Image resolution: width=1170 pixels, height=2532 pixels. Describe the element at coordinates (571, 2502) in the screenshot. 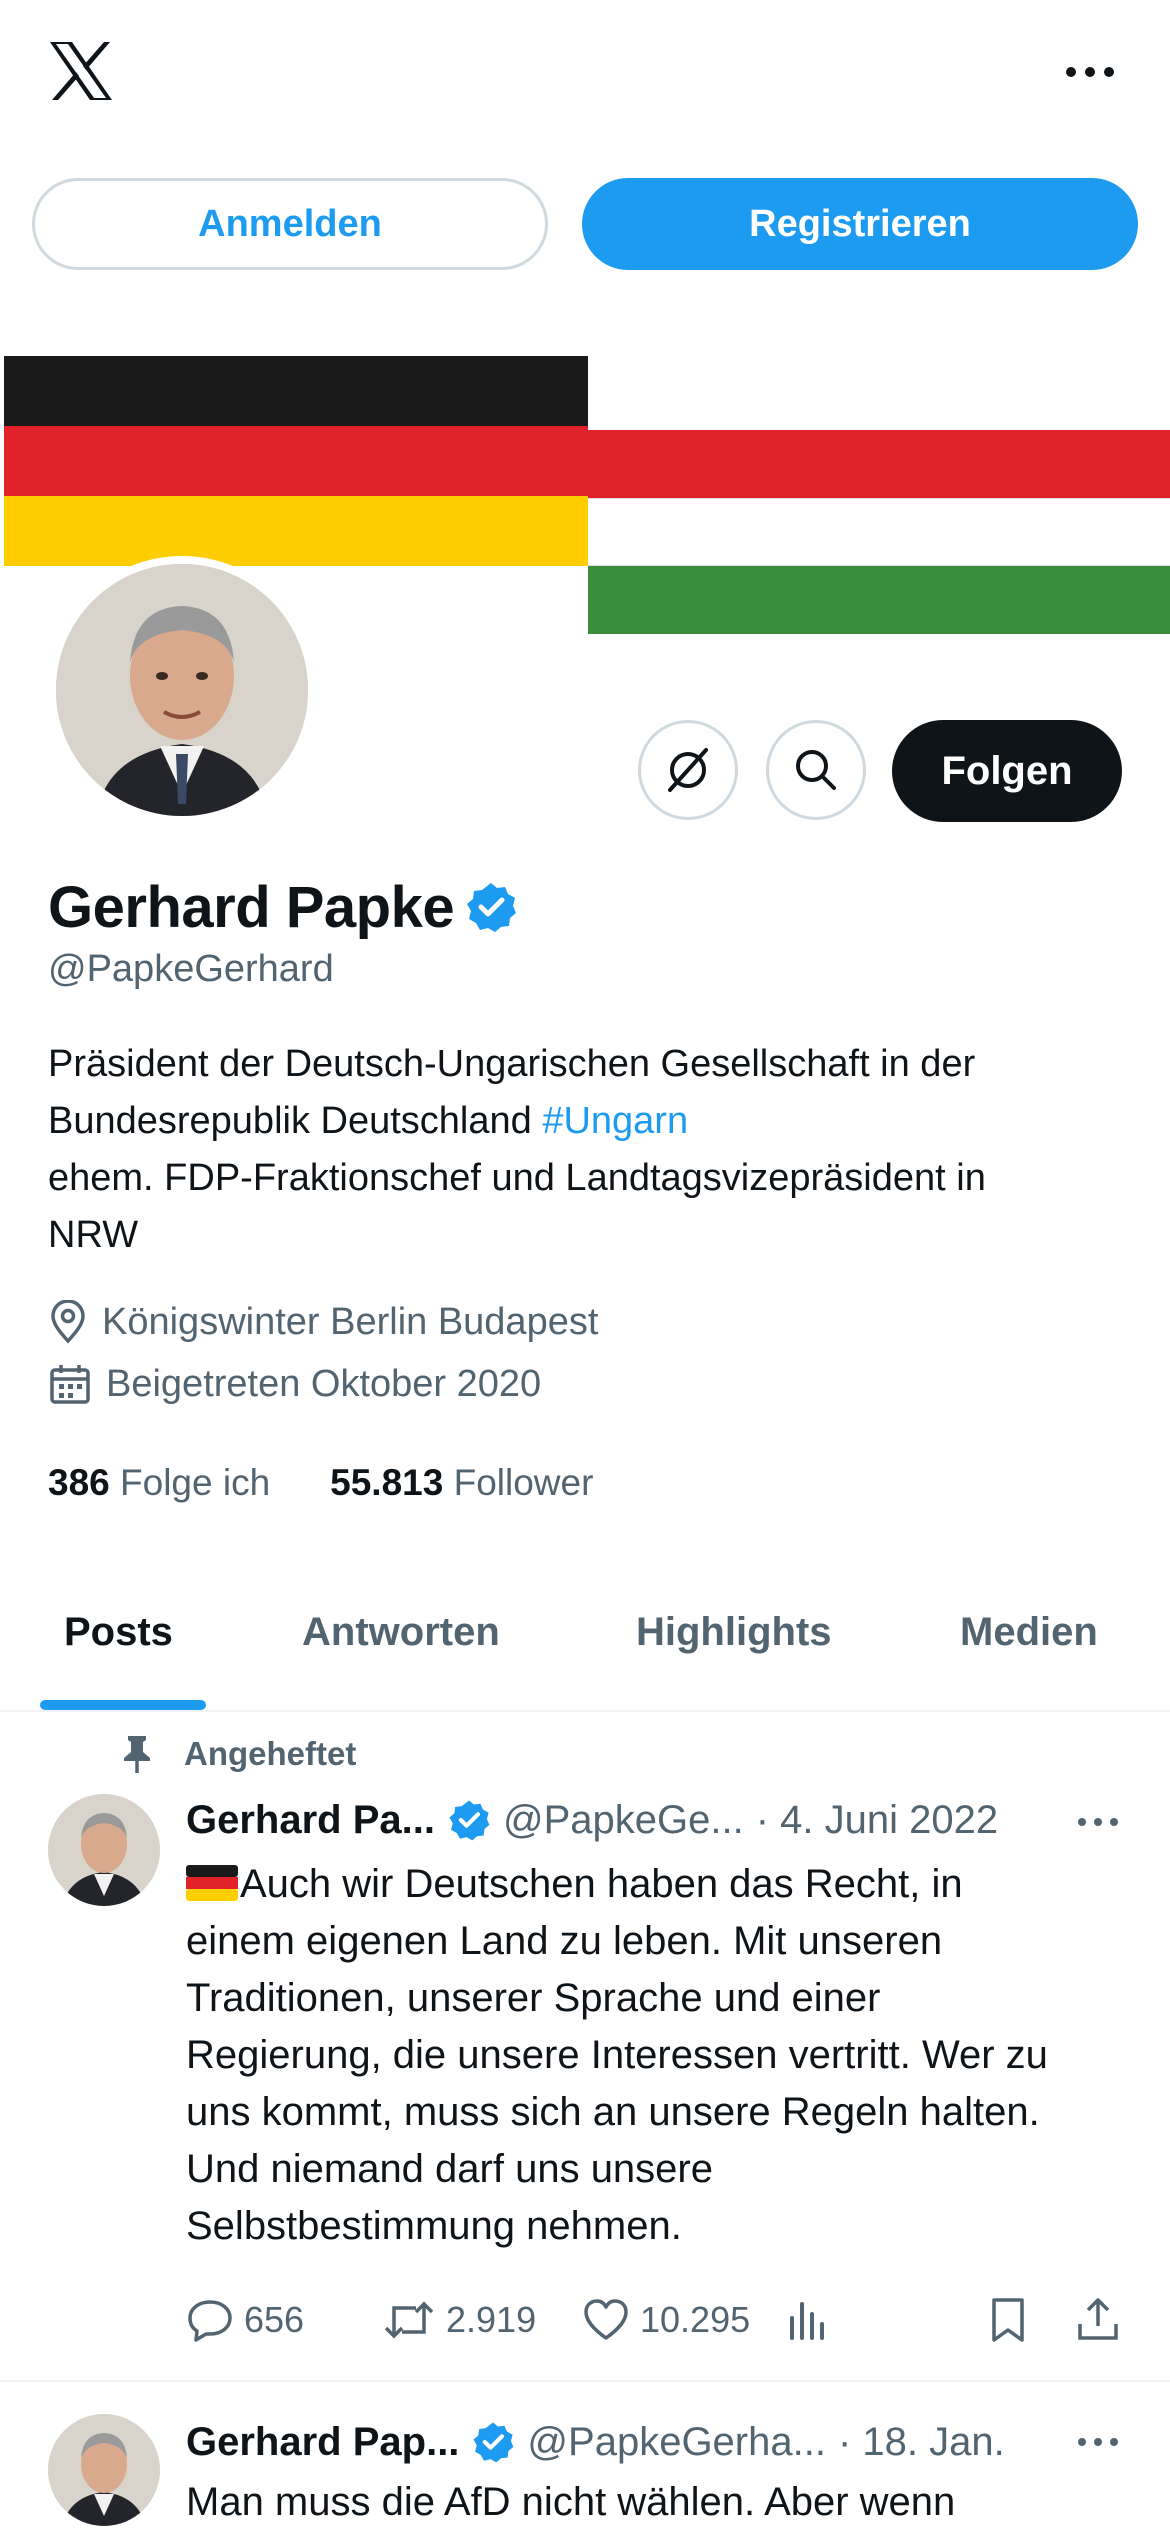

I see `post-text-line: Man muss die AfD nicht wählen. Aber wenn` at that location.